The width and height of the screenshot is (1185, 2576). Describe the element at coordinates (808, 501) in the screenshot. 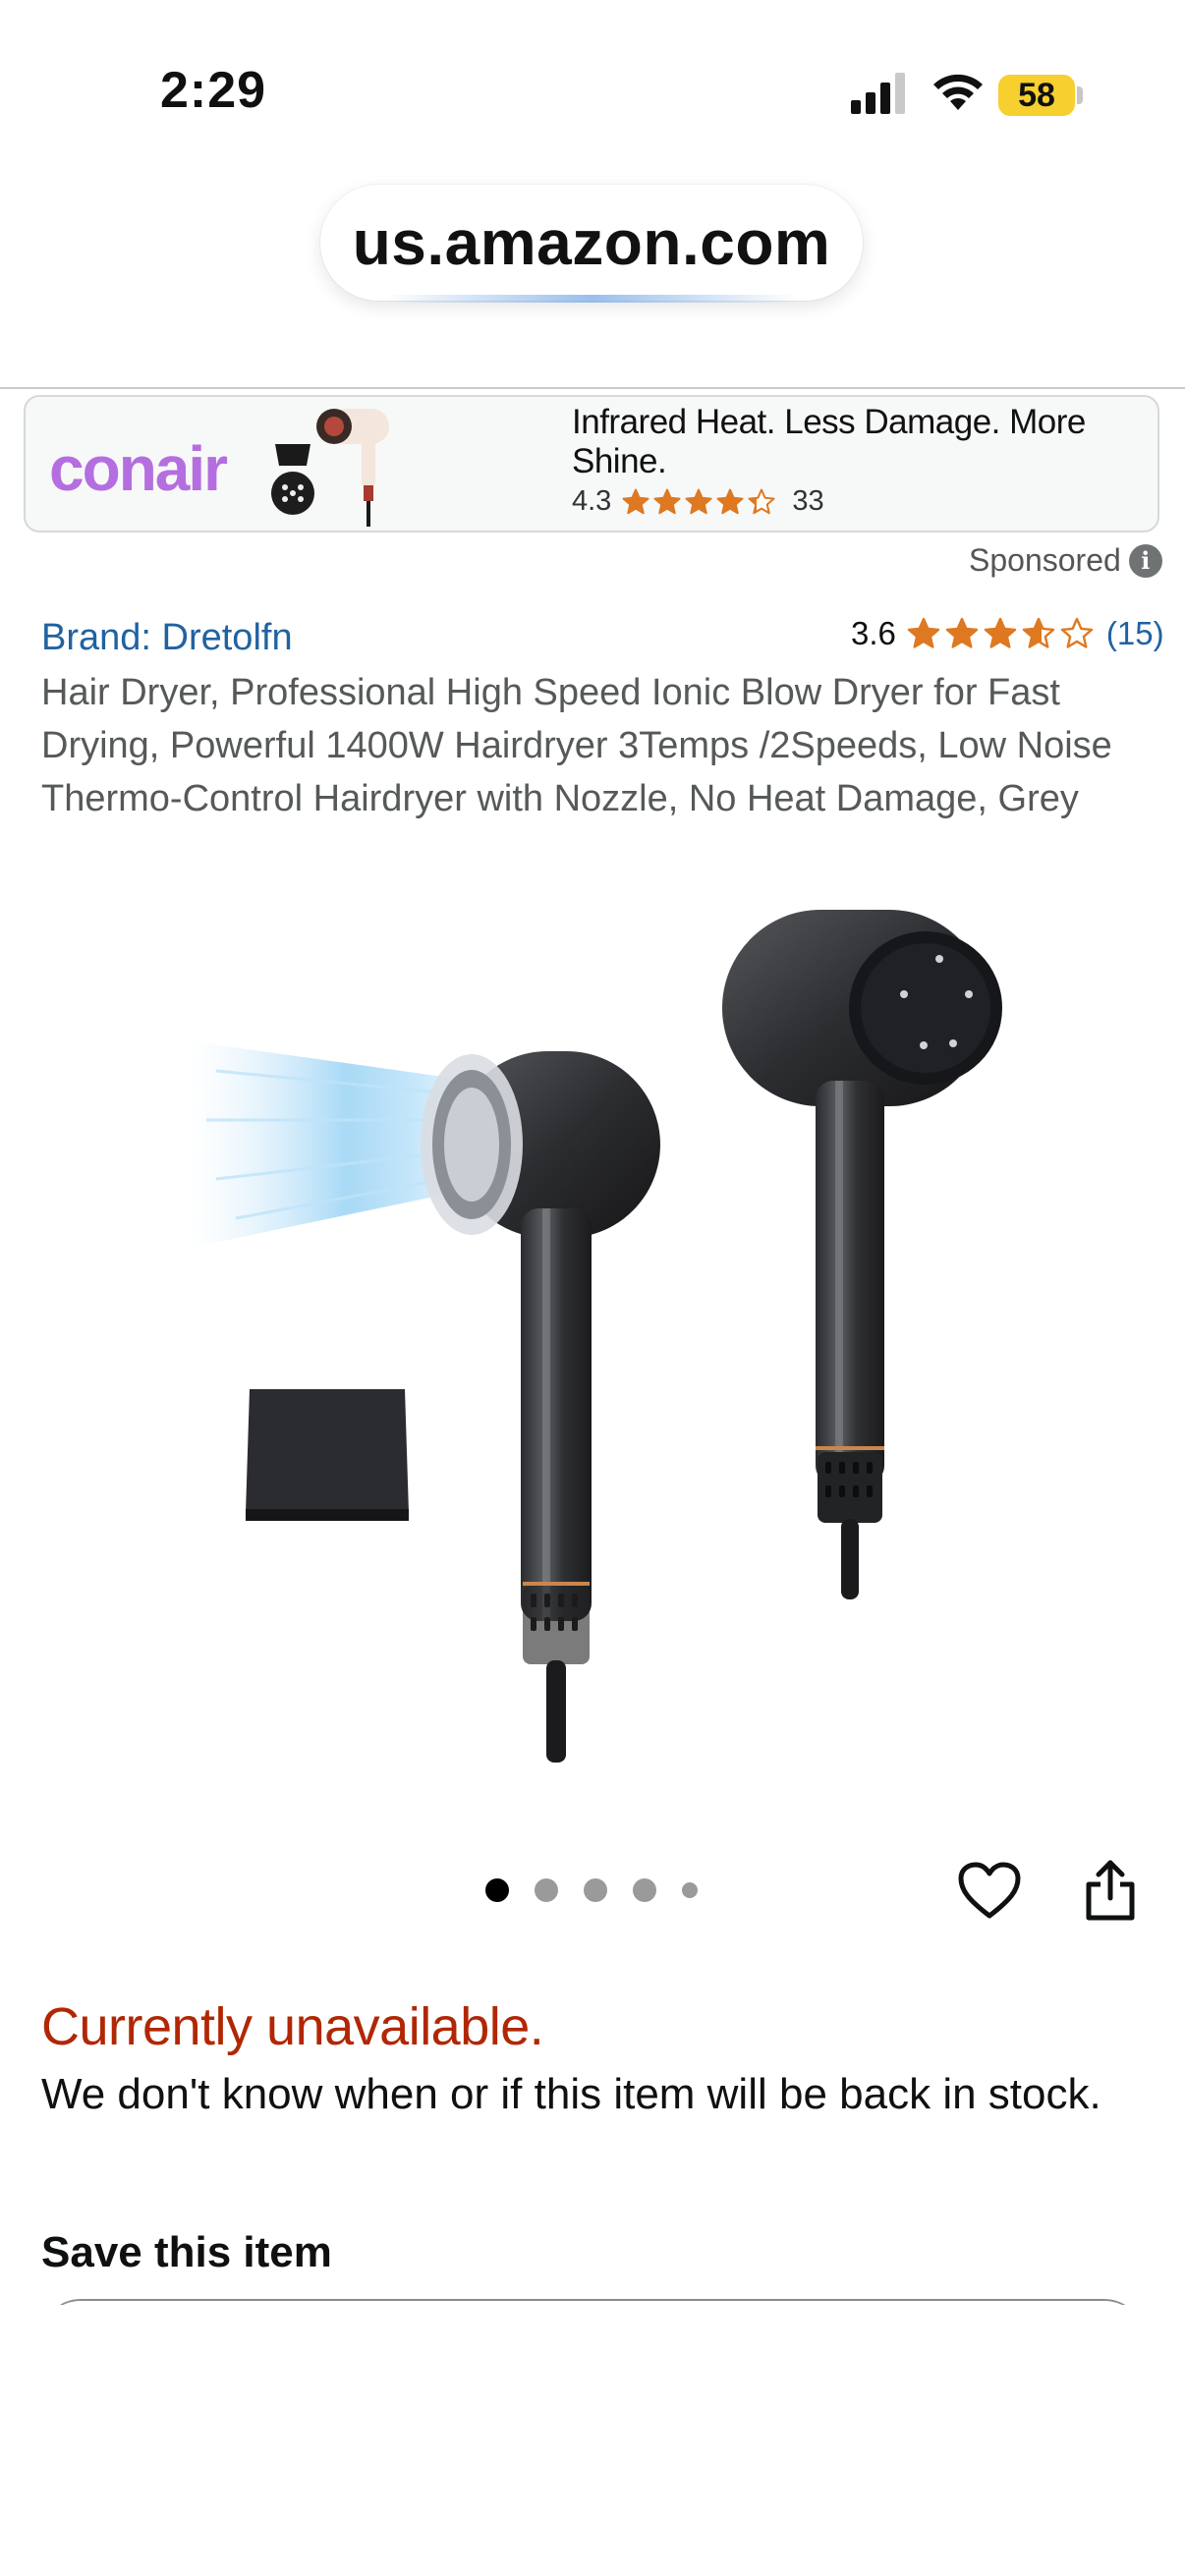

I see `ad-review-count: 33` at that location.